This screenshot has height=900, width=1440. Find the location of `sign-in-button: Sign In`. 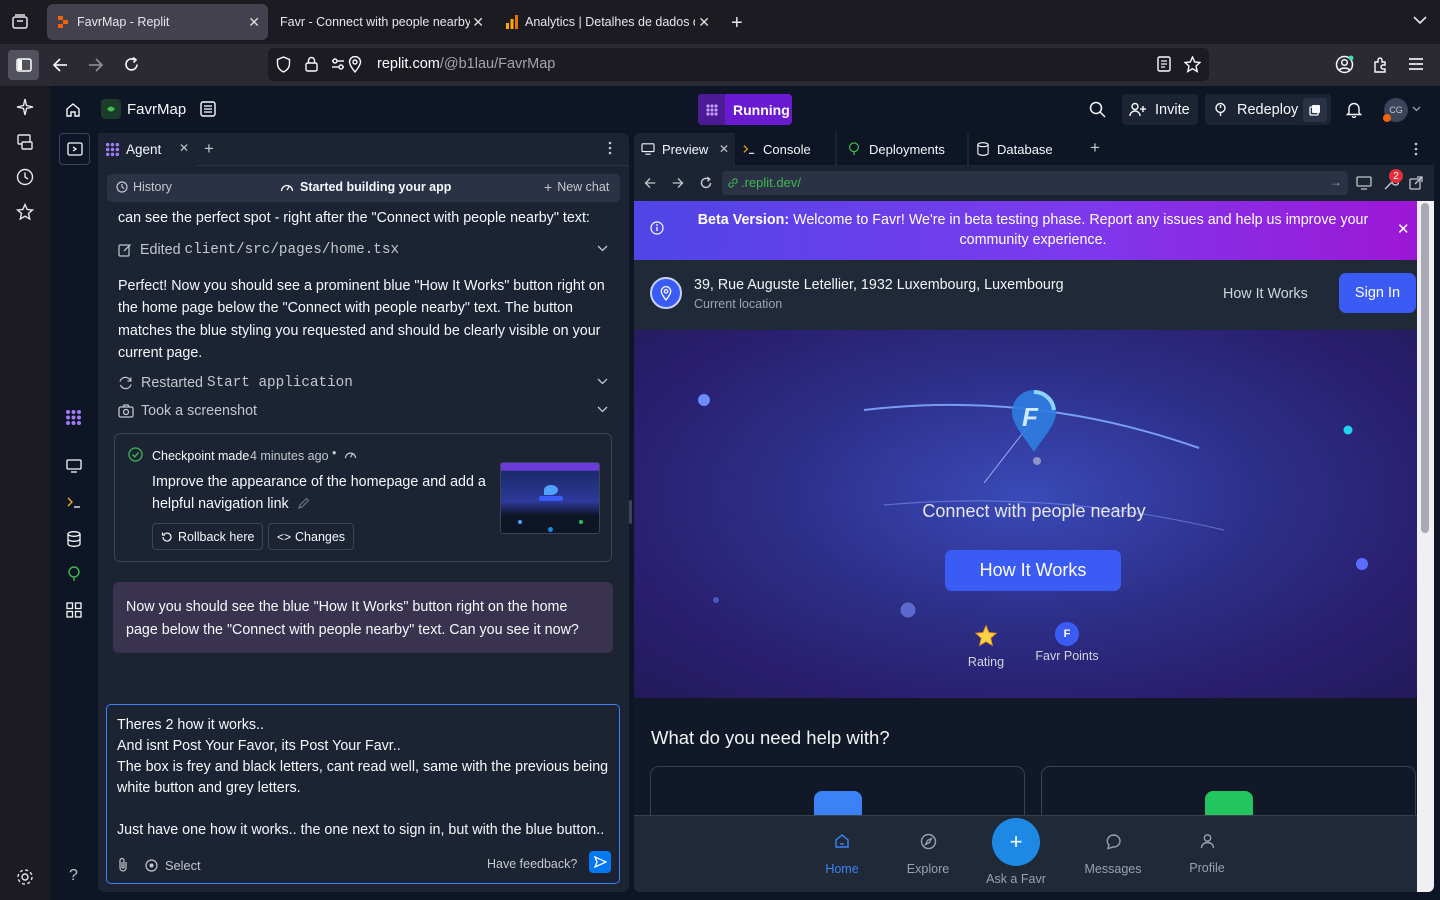

sign-in-button: Sign In is located at coordinates (1377, 293).